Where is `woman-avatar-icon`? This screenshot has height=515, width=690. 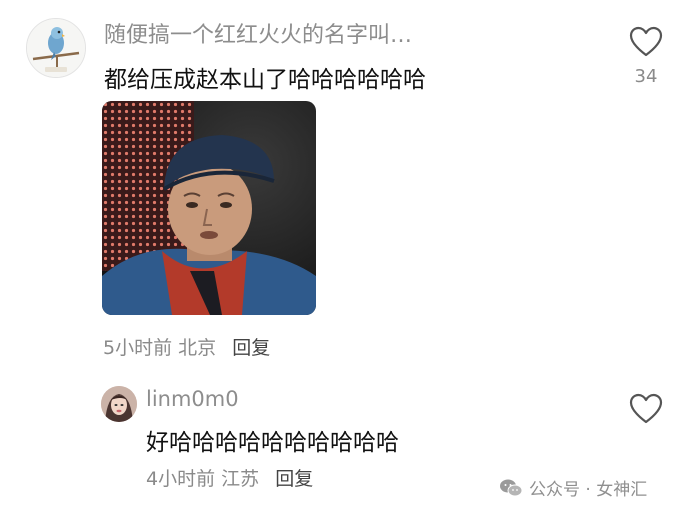
woman-avatar-icon is located at coordinates (119, 404).